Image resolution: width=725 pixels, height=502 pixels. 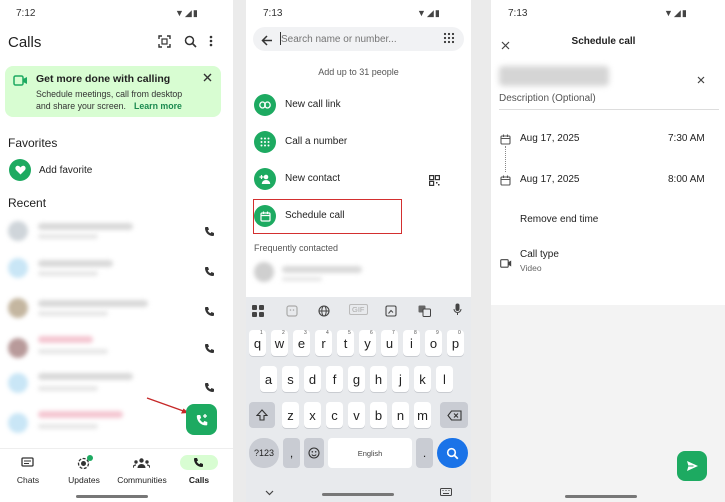 What do you see at coordinates (257, 343) in the screenshot?
I see `key-q: q` at bounding box center [257, 343].